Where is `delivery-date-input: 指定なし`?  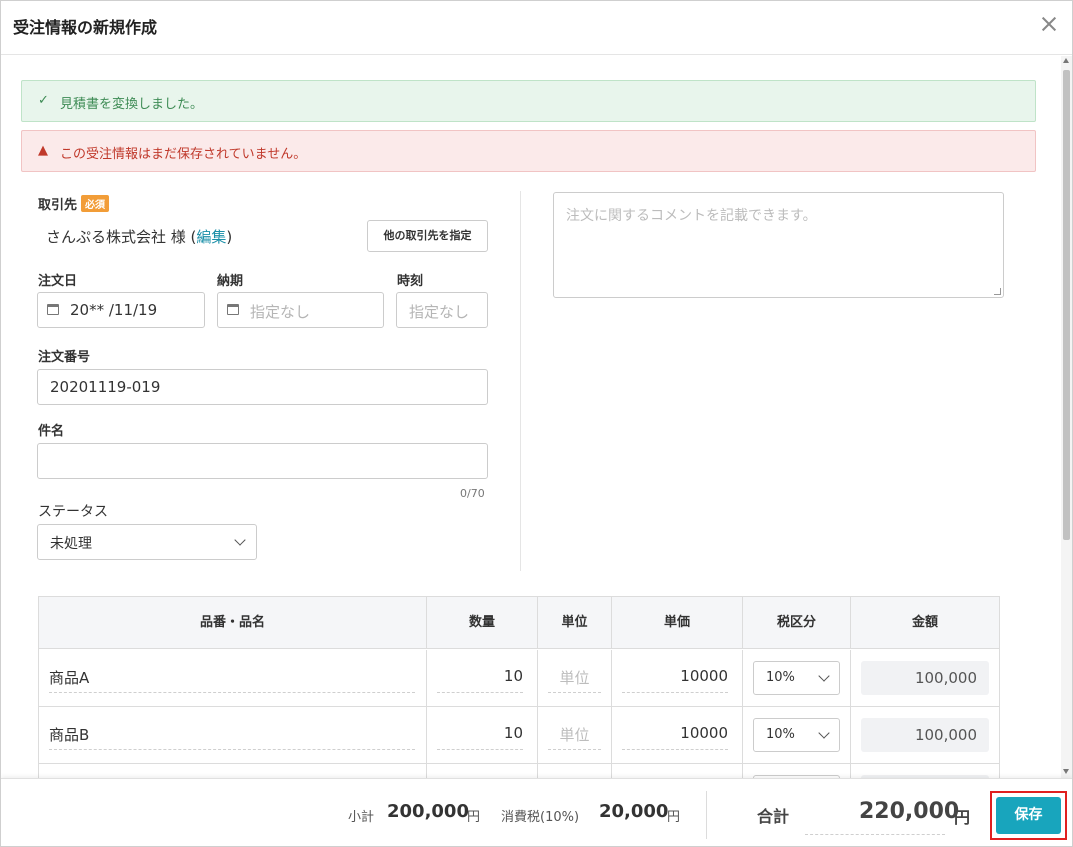
delivery-date-input: 指定なし is located at coordinates (300, 310).